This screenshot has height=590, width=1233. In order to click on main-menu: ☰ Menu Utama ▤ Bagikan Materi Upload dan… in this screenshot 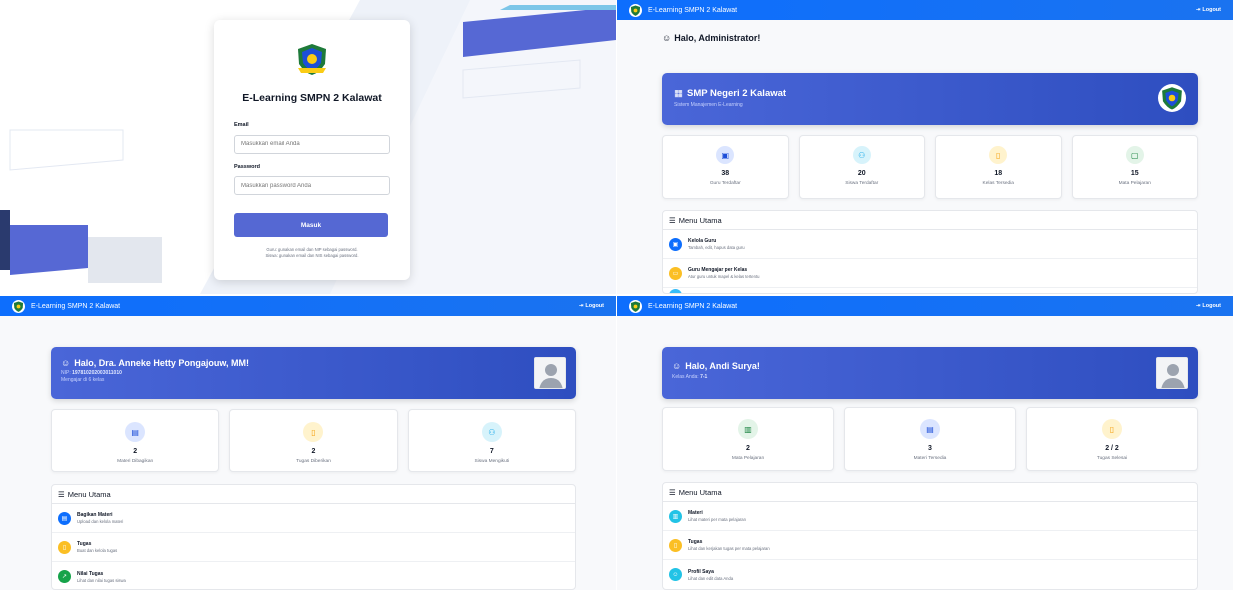, I will do `click(313, 537)`.